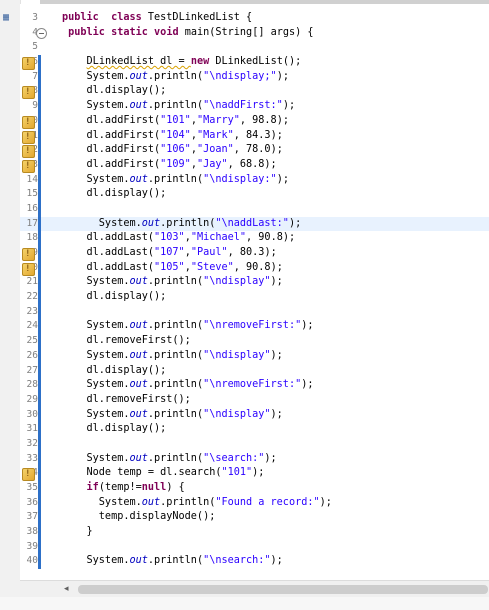  Describe the element at coordinates (172, 136) in the screenshot. I see `code-text: dl.addFirst("104","Mark", 84.3);` at that location.